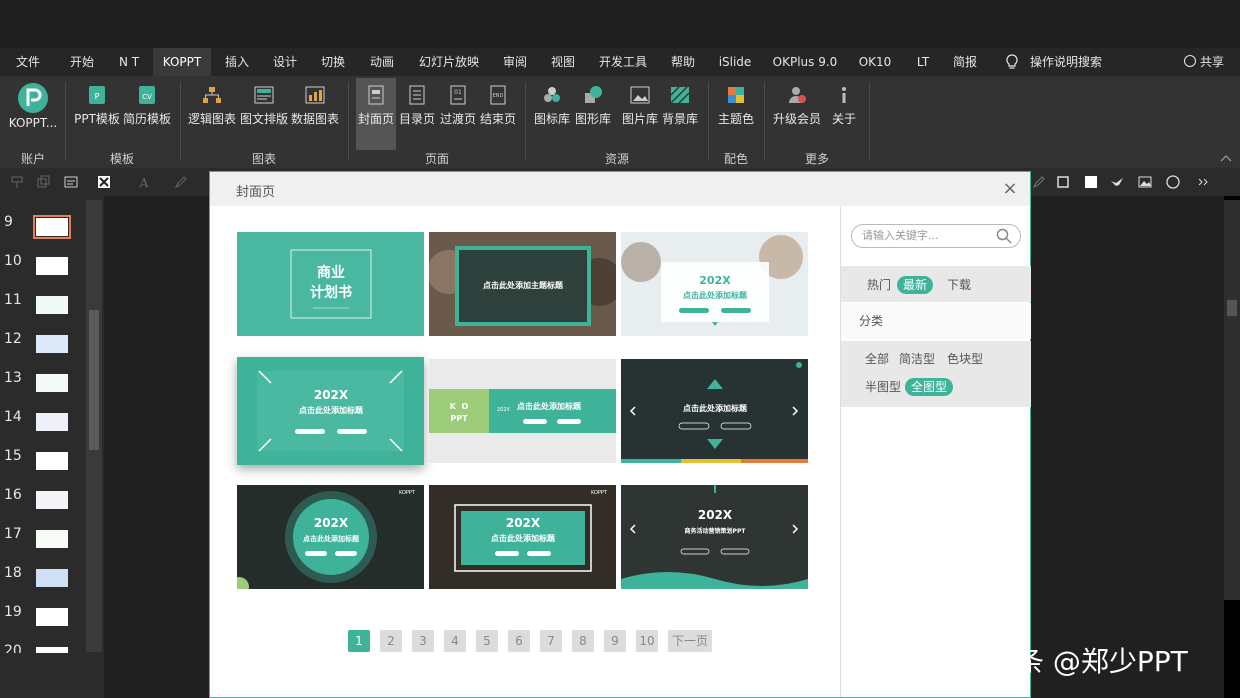 This screenshot has width=1240, height=698. What do you see at coordinates (449, 62) in the screenshot?
I see `menu-slideshow: 幻灯片放映` at bounding box center [449, 62].